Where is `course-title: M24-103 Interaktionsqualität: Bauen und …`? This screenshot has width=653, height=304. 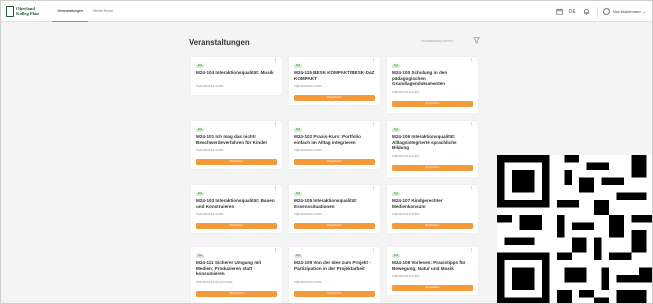 course-title: M24-103 Interaktionsqualität: Bauen und … is located at coordinates (235, 203).